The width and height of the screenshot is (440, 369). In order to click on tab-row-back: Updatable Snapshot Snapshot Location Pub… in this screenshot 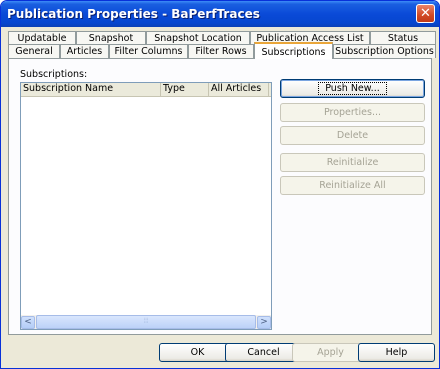, I will do `click(222, 38)`.